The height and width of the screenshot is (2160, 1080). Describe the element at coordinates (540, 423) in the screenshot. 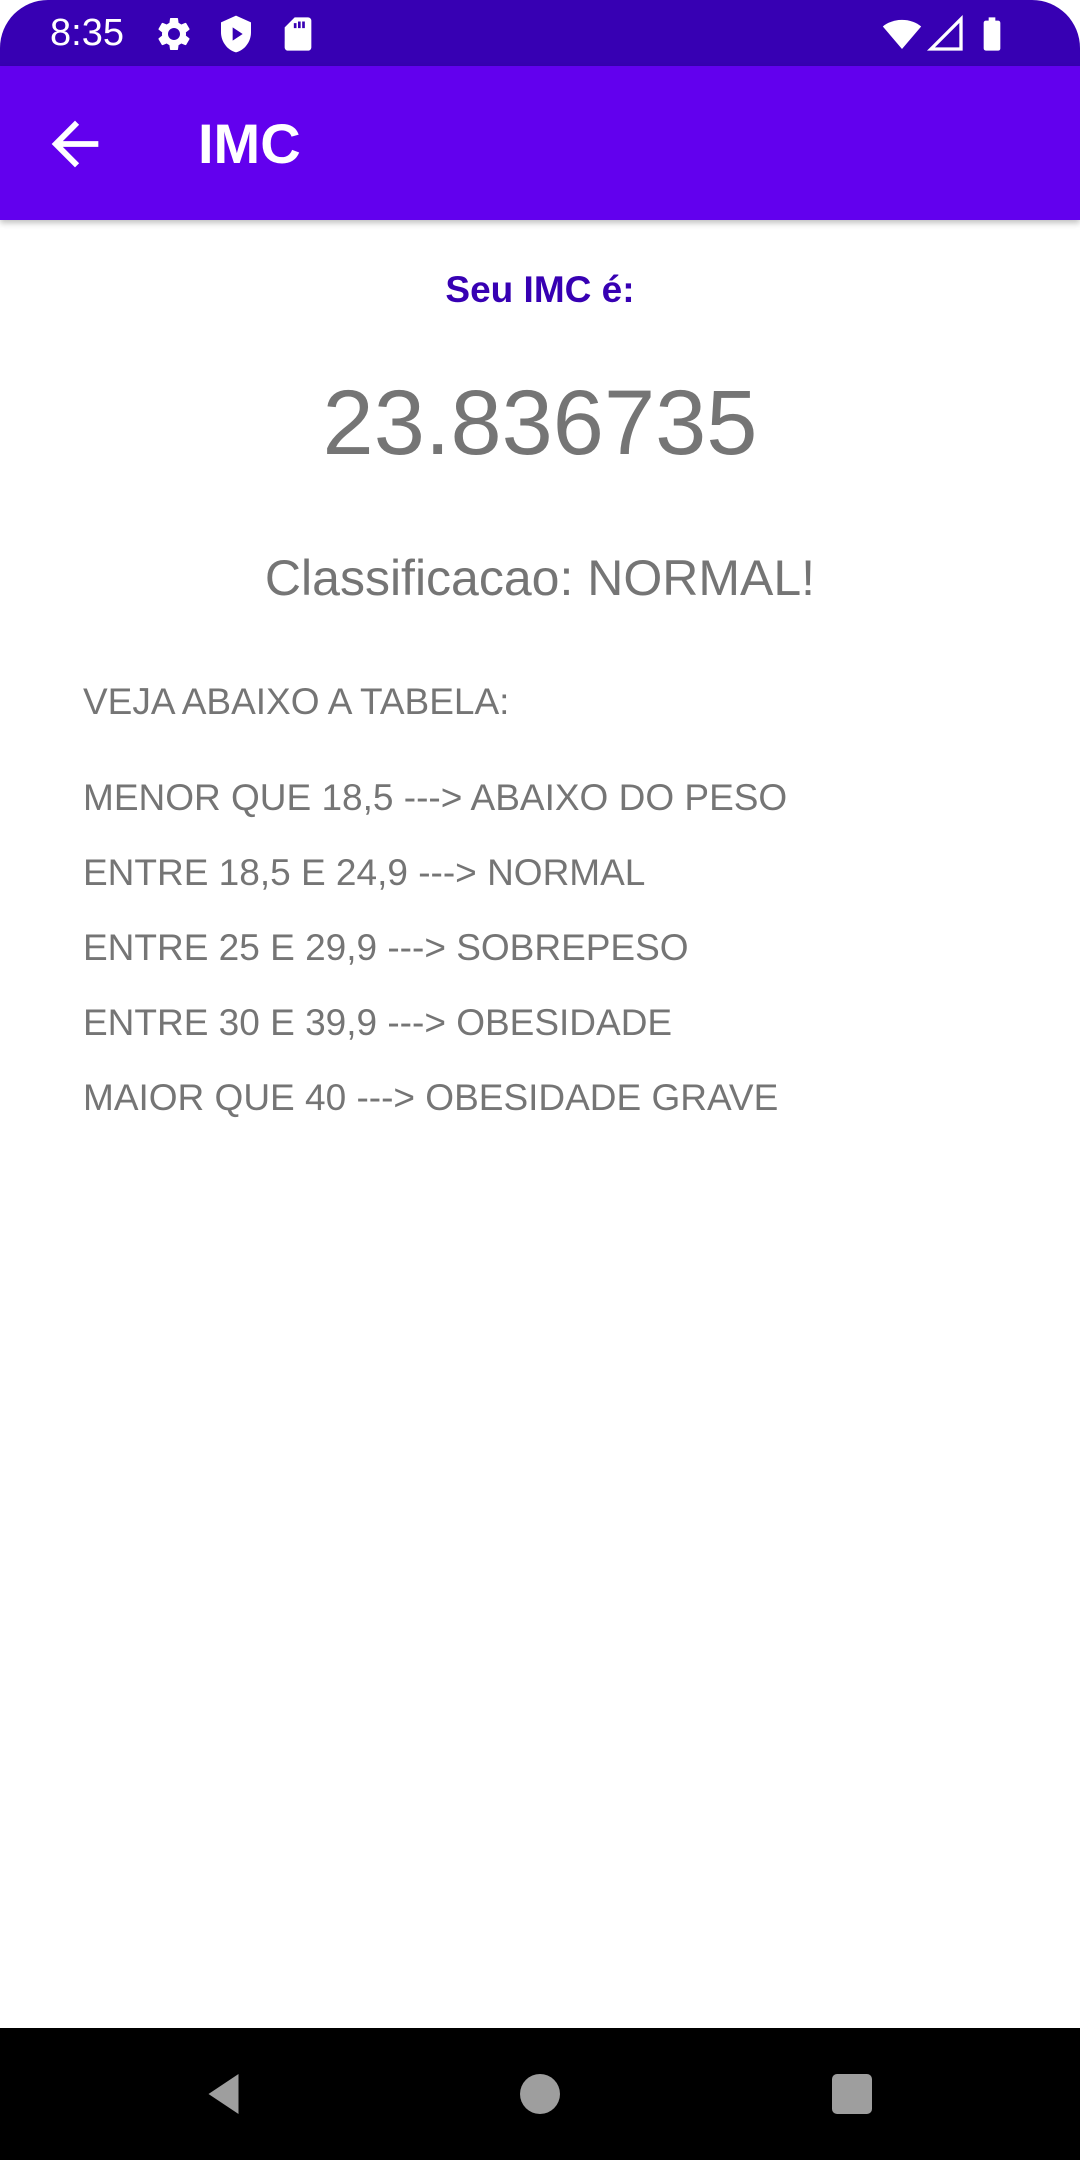

I see `imc-value: 23.836735` at that location.